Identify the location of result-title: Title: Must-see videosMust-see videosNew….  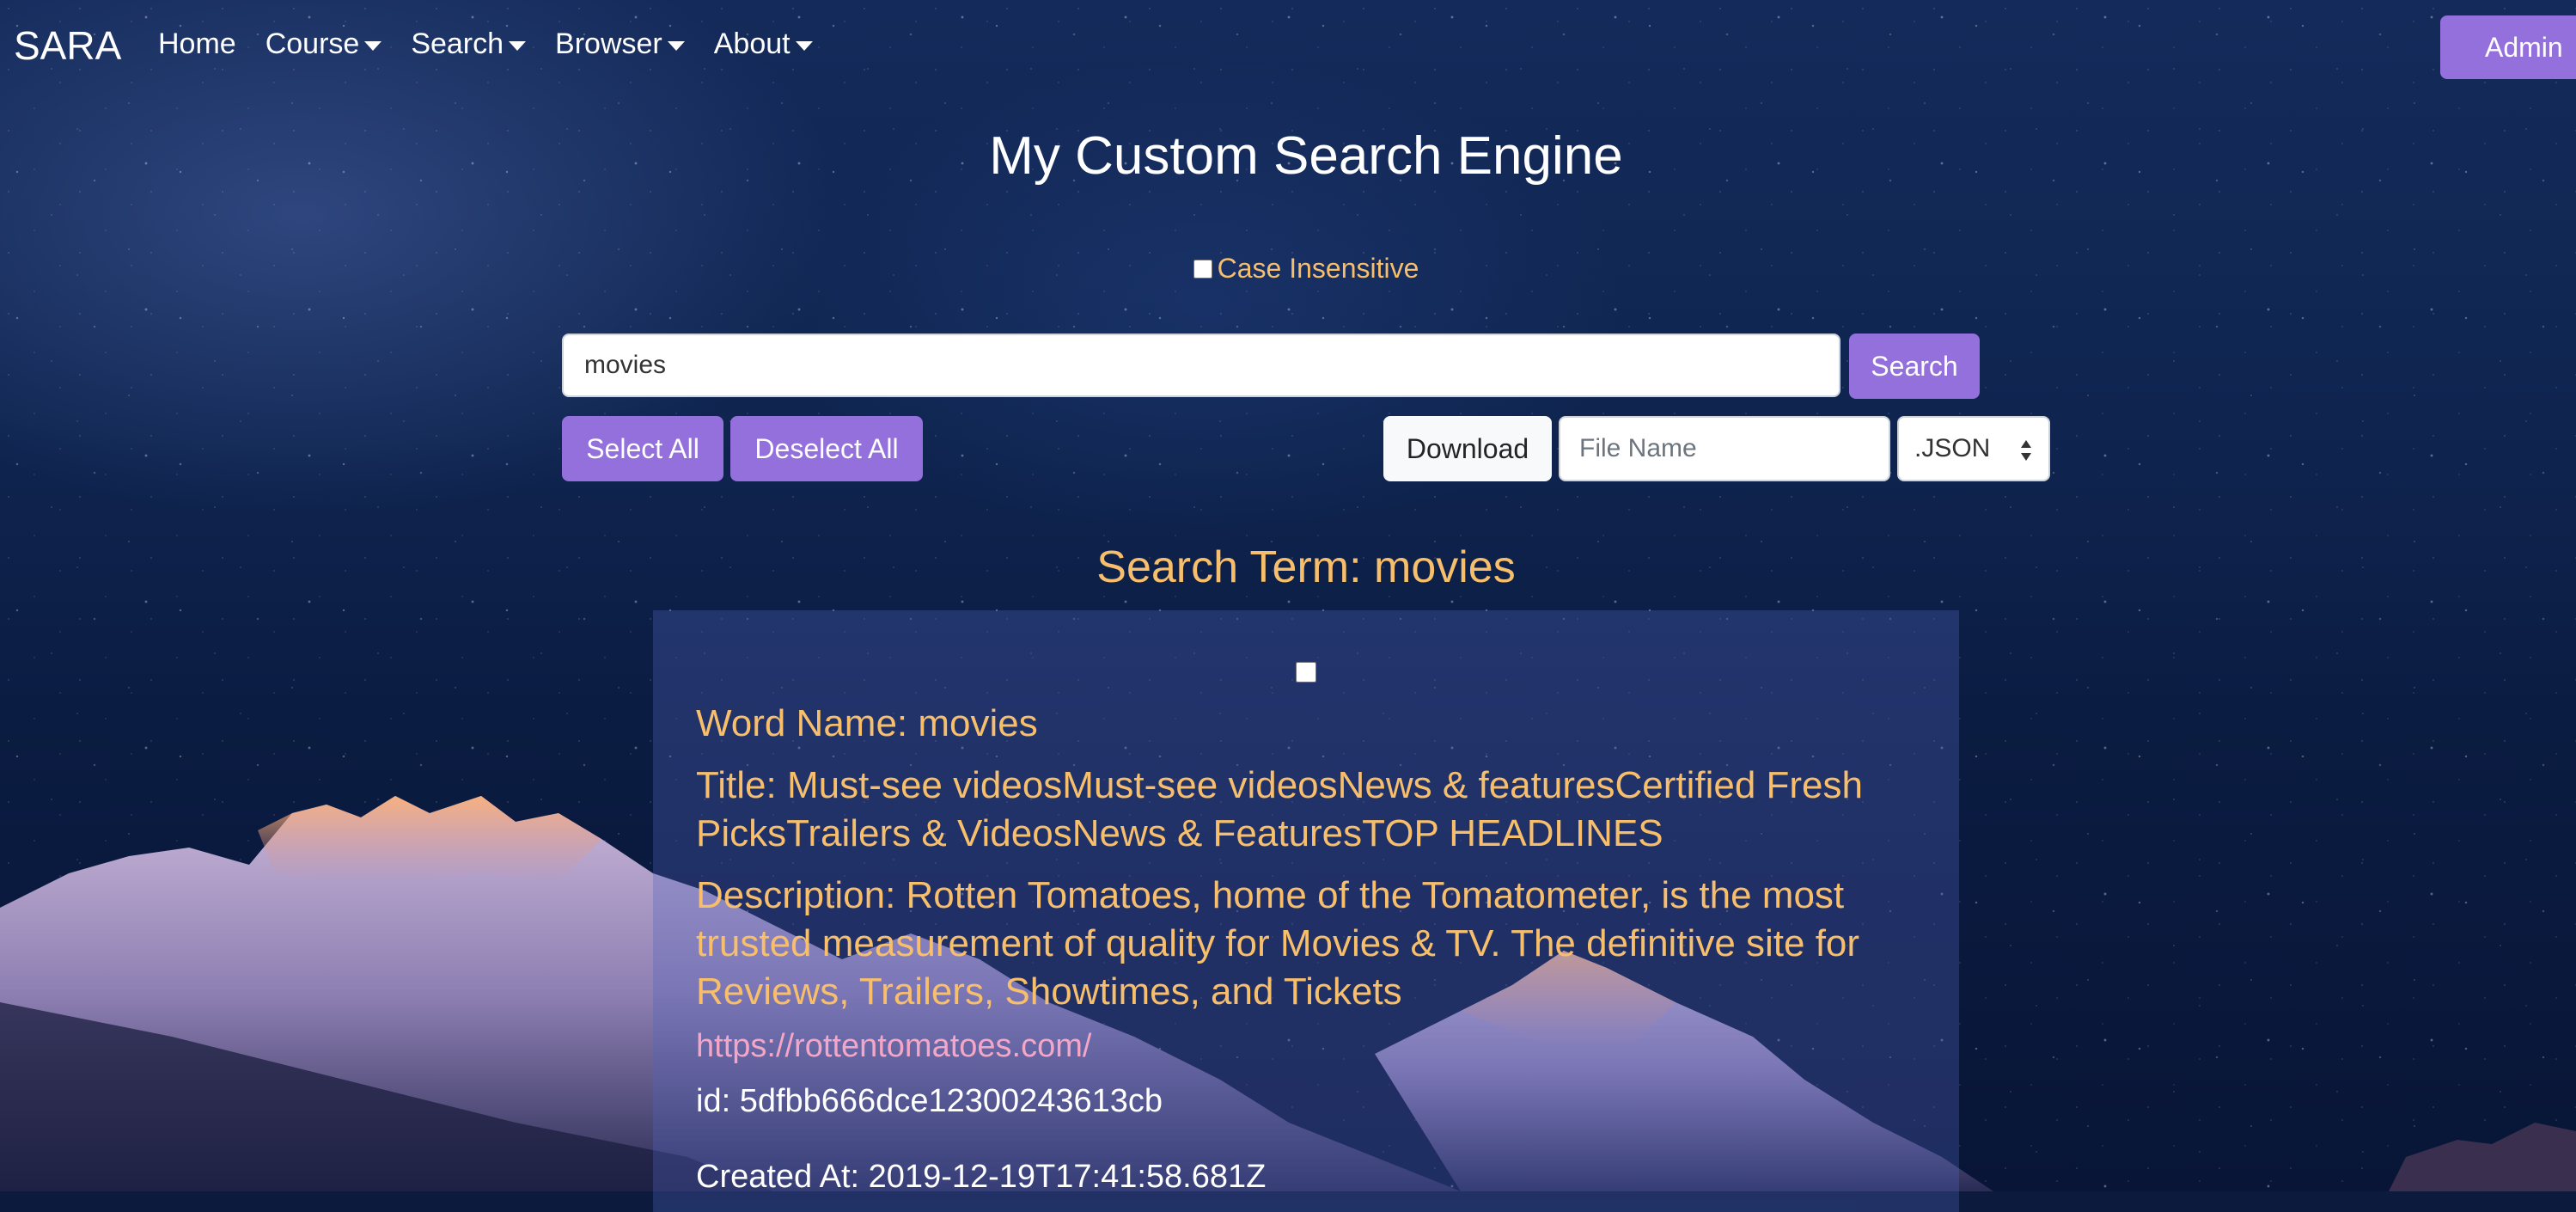
(1279, 809).